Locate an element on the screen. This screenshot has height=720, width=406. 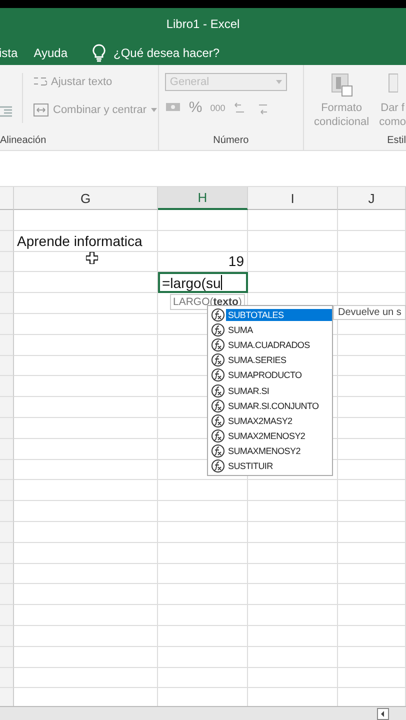
merge-cells-icon is located at coordinates (41, 110).